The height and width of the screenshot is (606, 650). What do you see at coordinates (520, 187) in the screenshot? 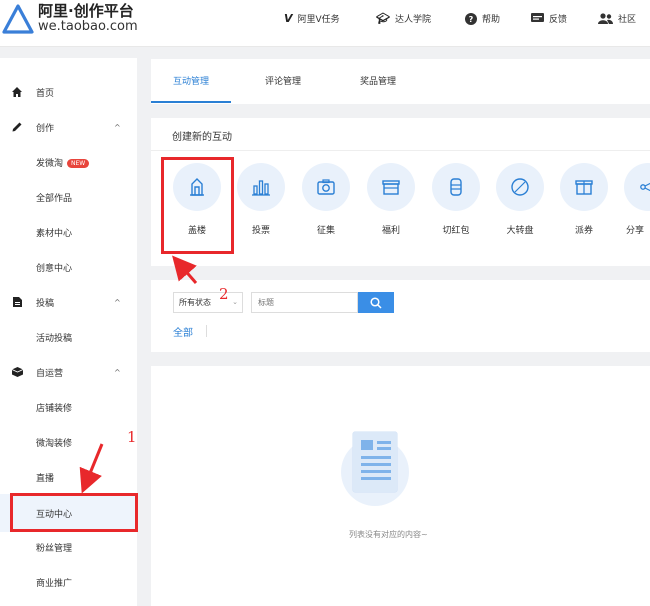
I see `wheel-icon` at bounding box center [520, 187].